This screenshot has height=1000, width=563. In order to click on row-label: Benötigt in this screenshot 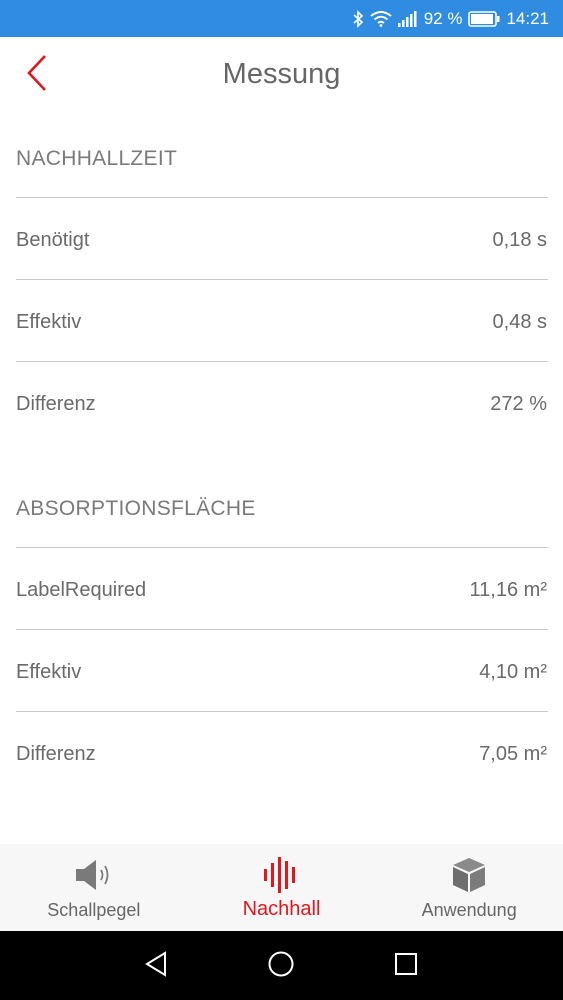, I will do `click(53, 239)`.